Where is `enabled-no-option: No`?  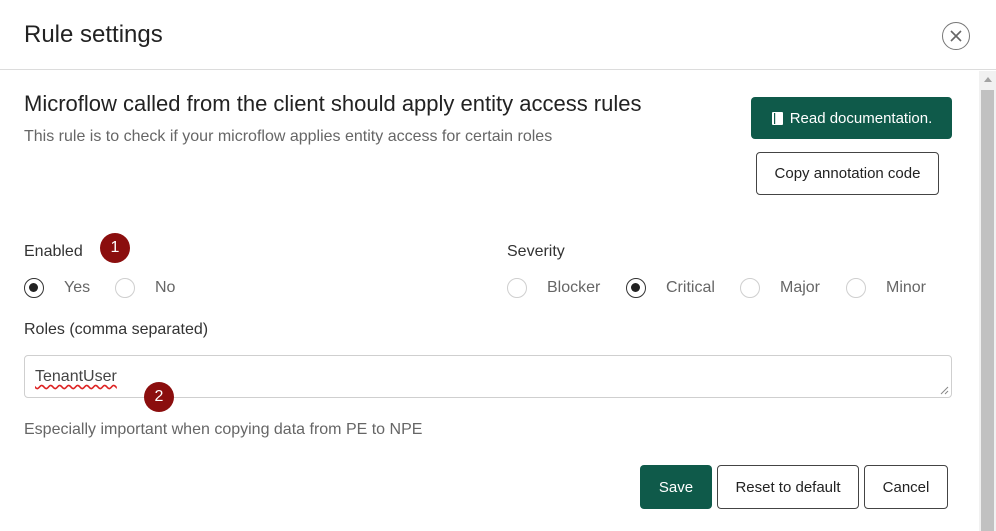 enabled-no-option: No is located at coordinates (145, 288).